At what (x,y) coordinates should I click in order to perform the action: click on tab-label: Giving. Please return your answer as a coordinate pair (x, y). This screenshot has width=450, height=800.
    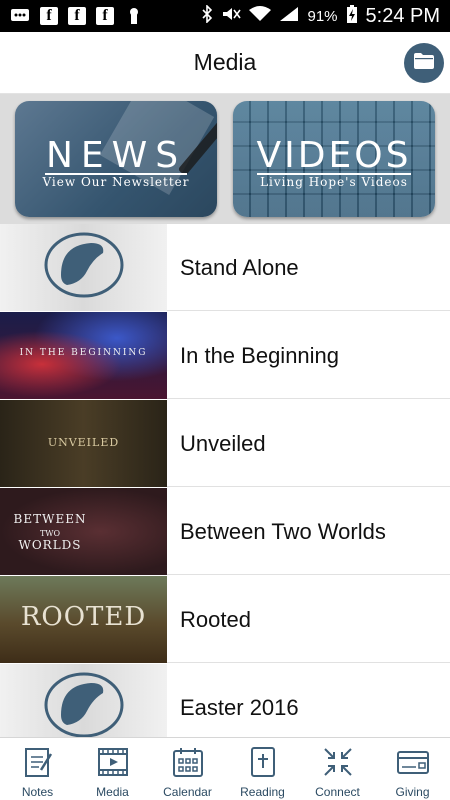
    Looking at the image, I should click on (412, 792).